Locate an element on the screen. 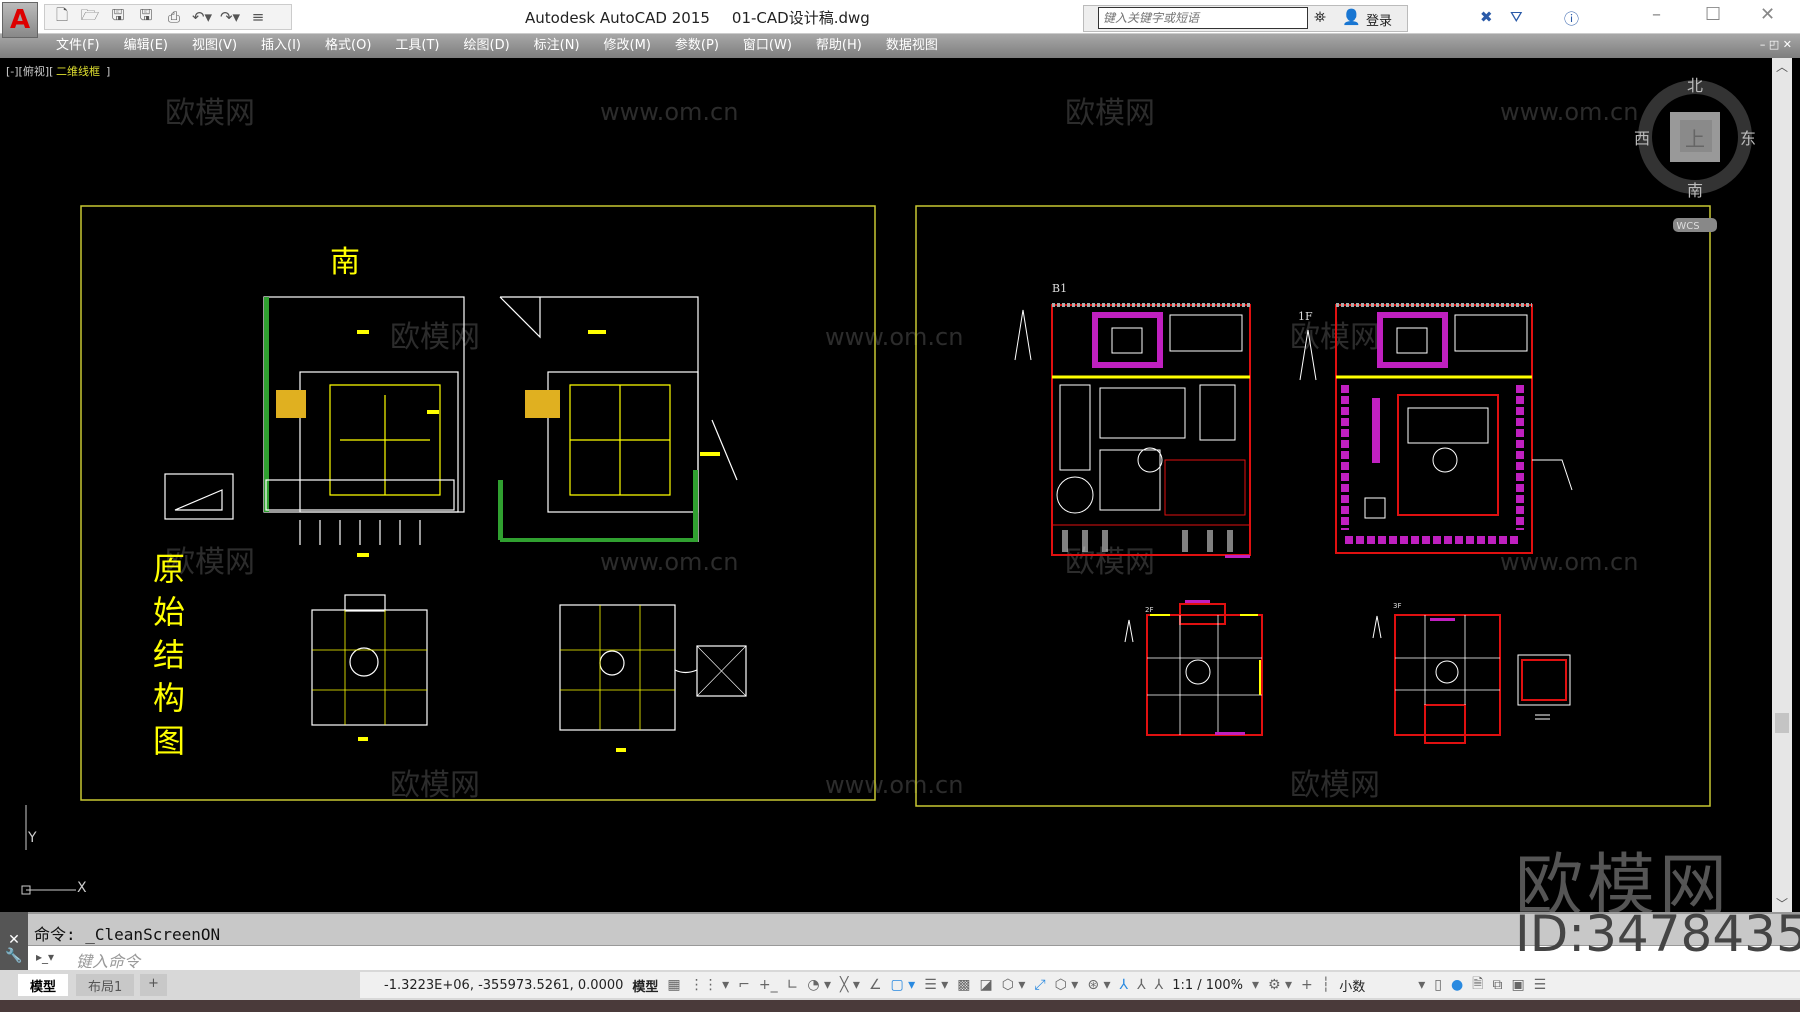 The image size is (1800, 1012). open-icon: 🗁 is located at coordinates (90, 17).